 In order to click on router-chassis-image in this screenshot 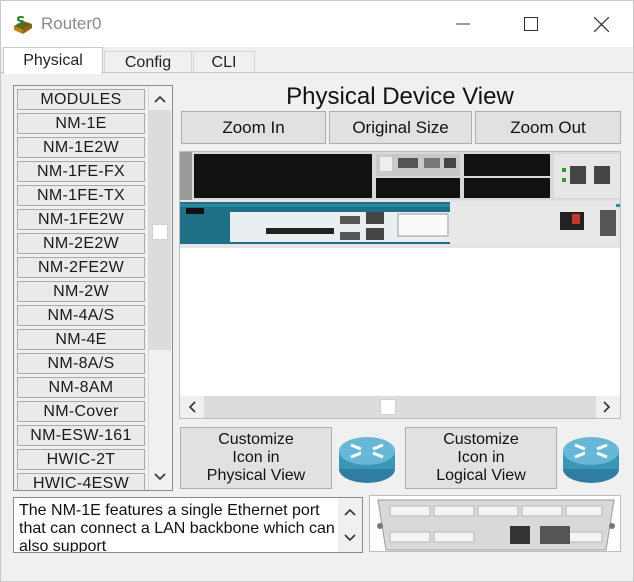, I will do `click(400, 200)`.